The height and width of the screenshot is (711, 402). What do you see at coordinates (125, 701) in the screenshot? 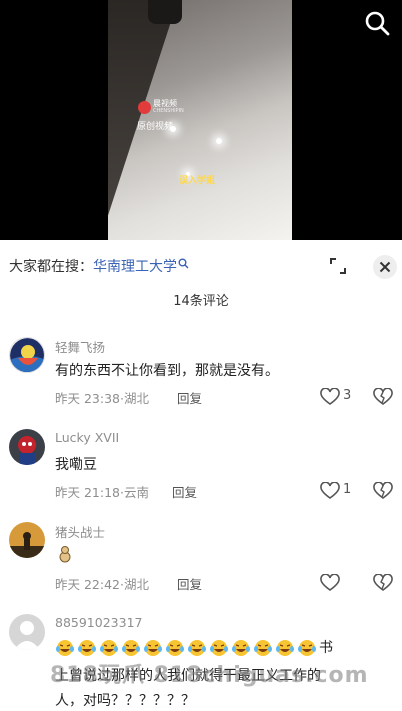
I see `comment-text-line: 人，对吗？？？？？？` at bounding box center [125, 701].